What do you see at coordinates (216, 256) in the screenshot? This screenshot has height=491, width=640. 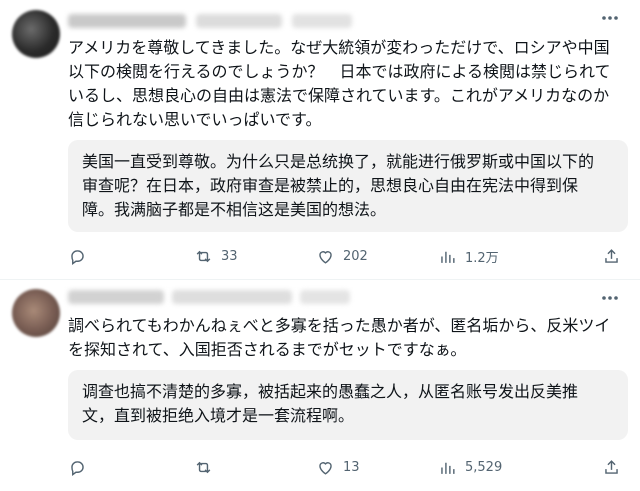 I see `repost-button: 33` at bounding box center [216, 256].